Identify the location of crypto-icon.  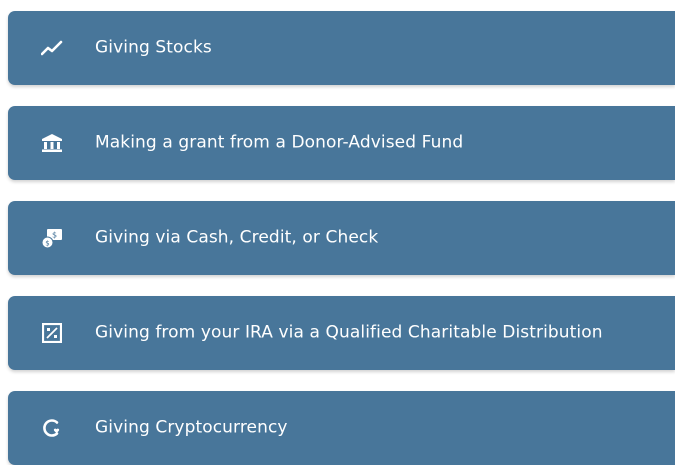
(52, 428).